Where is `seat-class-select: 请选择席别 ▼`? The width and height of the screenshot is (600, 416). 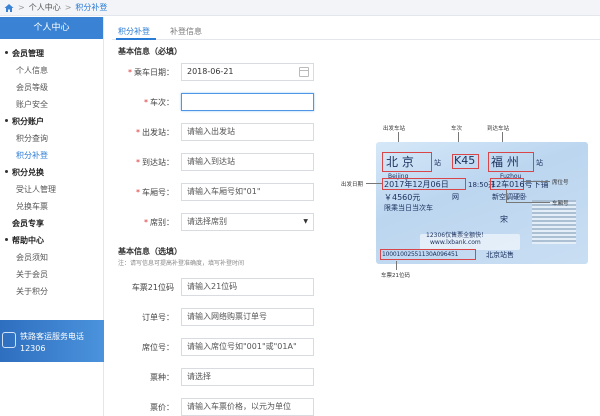
seat-class-select: 请选择席别 ▼ is located at coordinates (247, 222).